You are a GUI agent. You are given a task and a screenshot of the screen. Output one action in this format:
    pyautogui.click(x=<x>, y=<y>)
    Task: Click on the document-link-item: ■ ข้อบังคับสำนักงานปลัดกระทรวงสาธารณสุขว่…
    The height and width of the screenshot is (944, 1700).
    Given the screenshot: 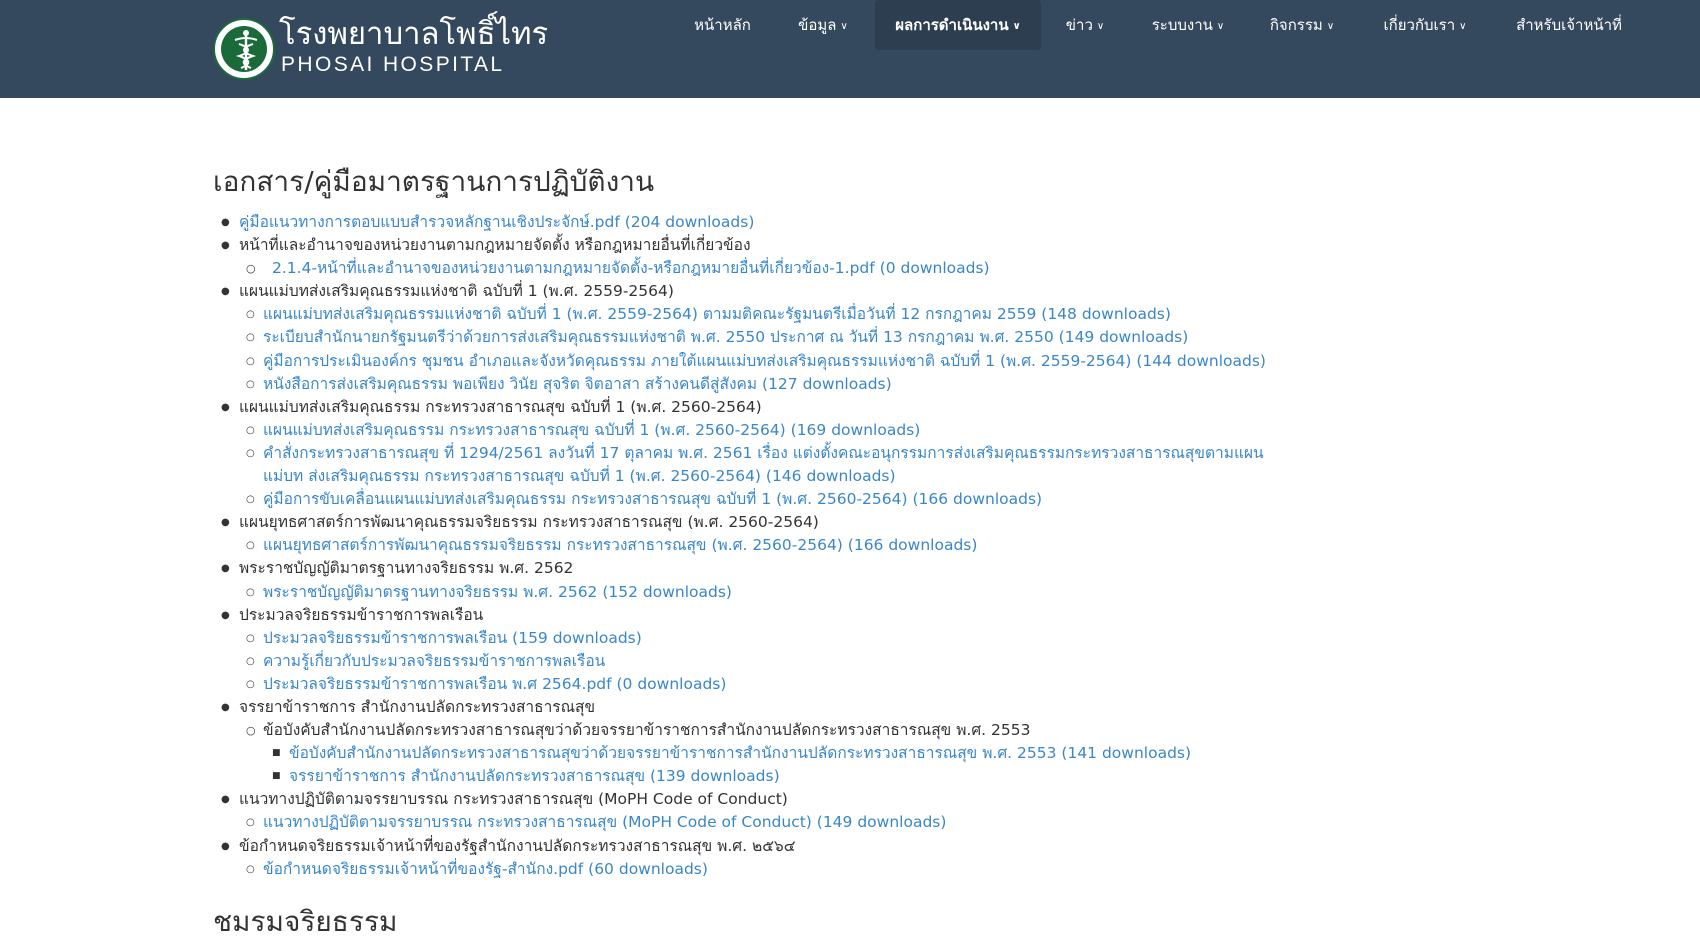 What is the action you would take?
    pyautogui.click(x=863, y=753)
    